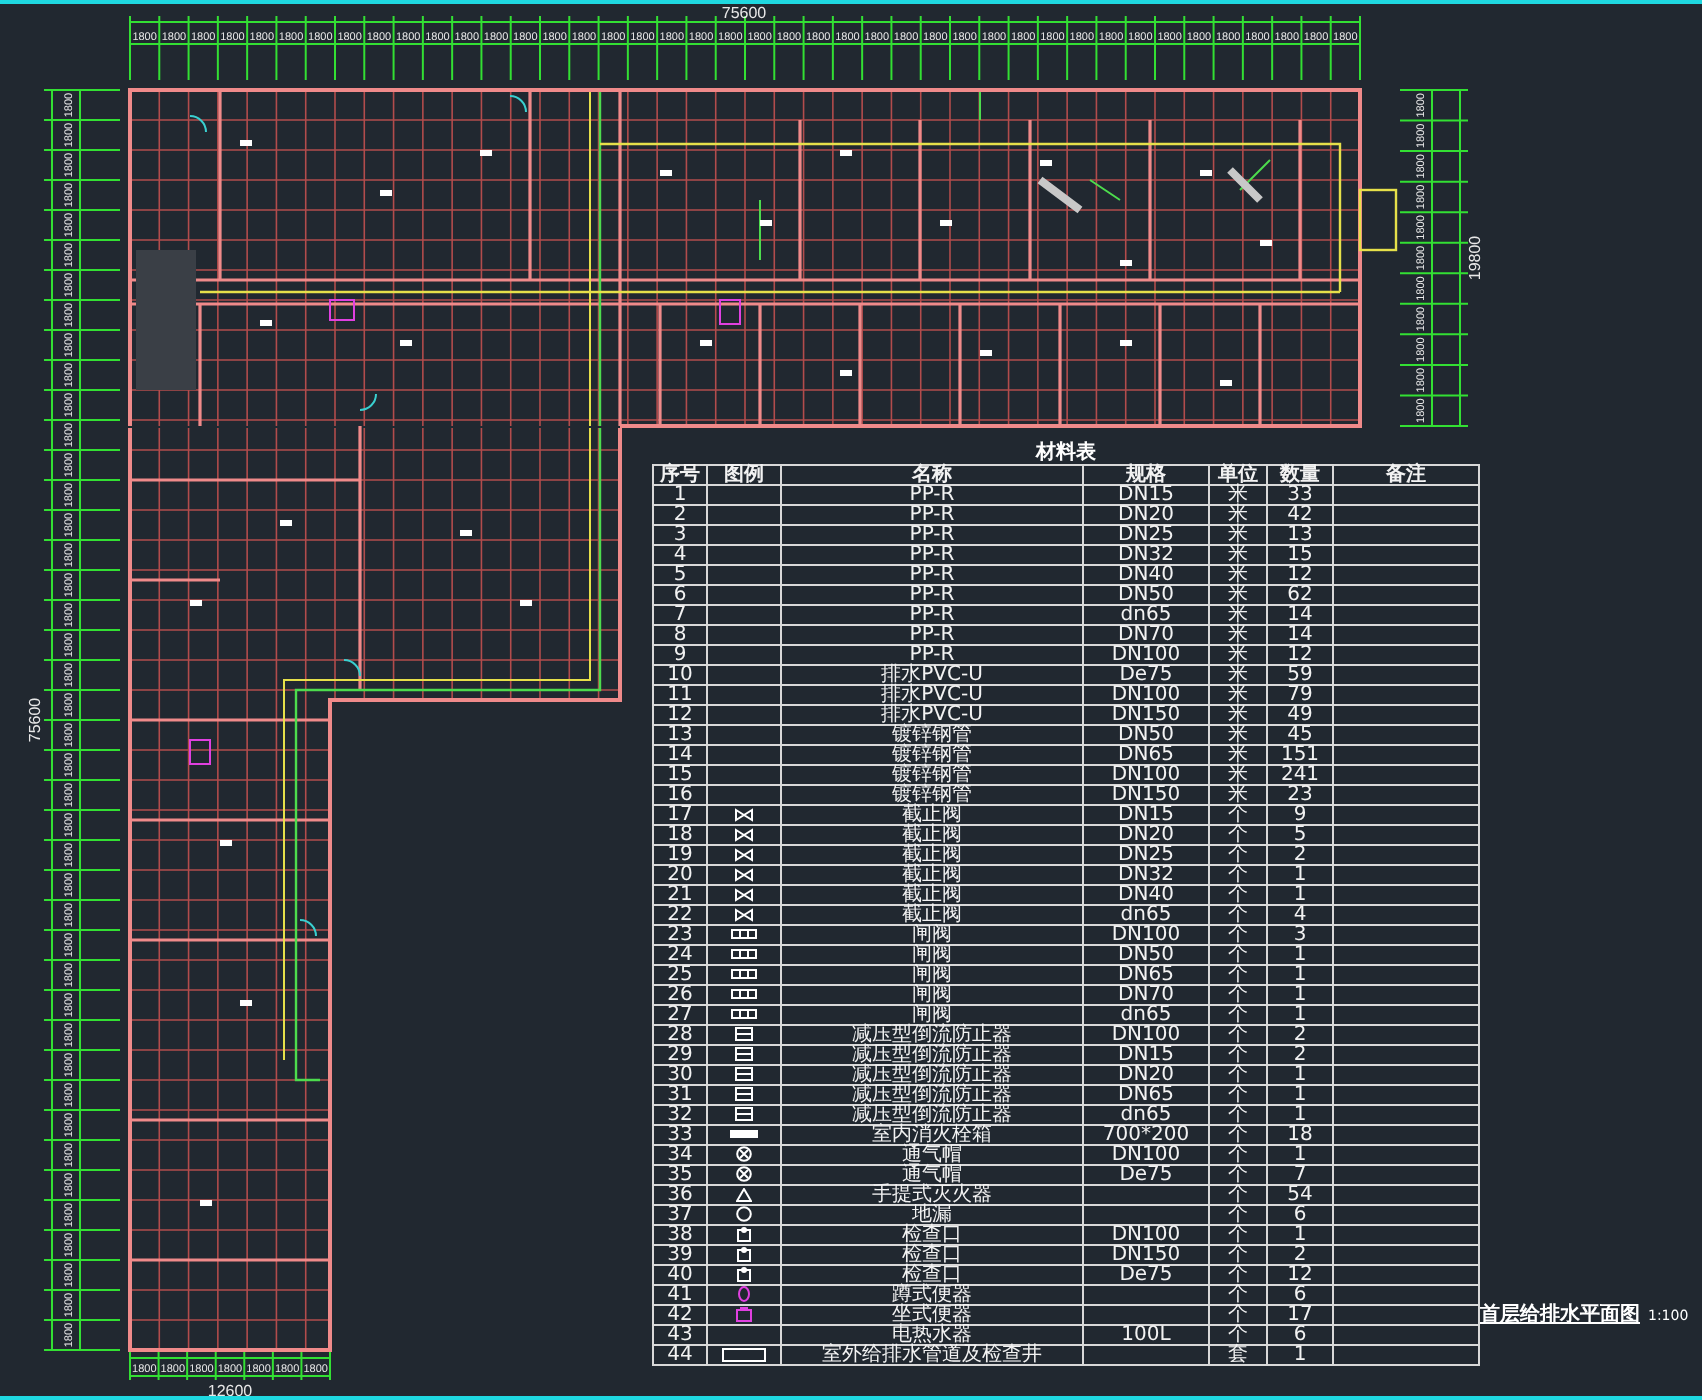 The height and width of the screenshot is (1400, 1702). I want to click on table-cell: 3, so click(680, 535).